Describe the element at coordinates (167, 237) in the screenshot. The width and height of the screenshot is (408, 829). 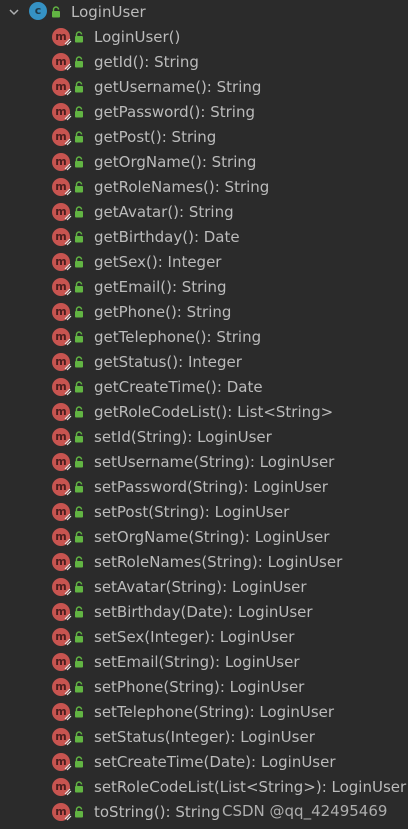
I see `method-signature: getBirthday(): Date` at that location.